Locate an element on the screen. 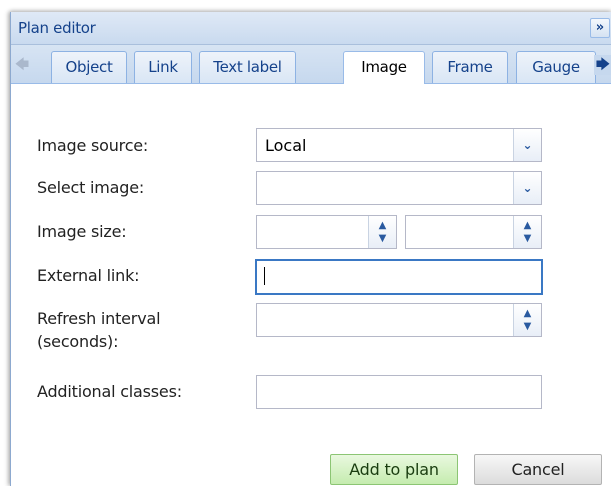 Image resolution: width=611 pixels, height=486 pixels. image-width-spinner: ▲ ▼ is located at coordinates (326, 232).